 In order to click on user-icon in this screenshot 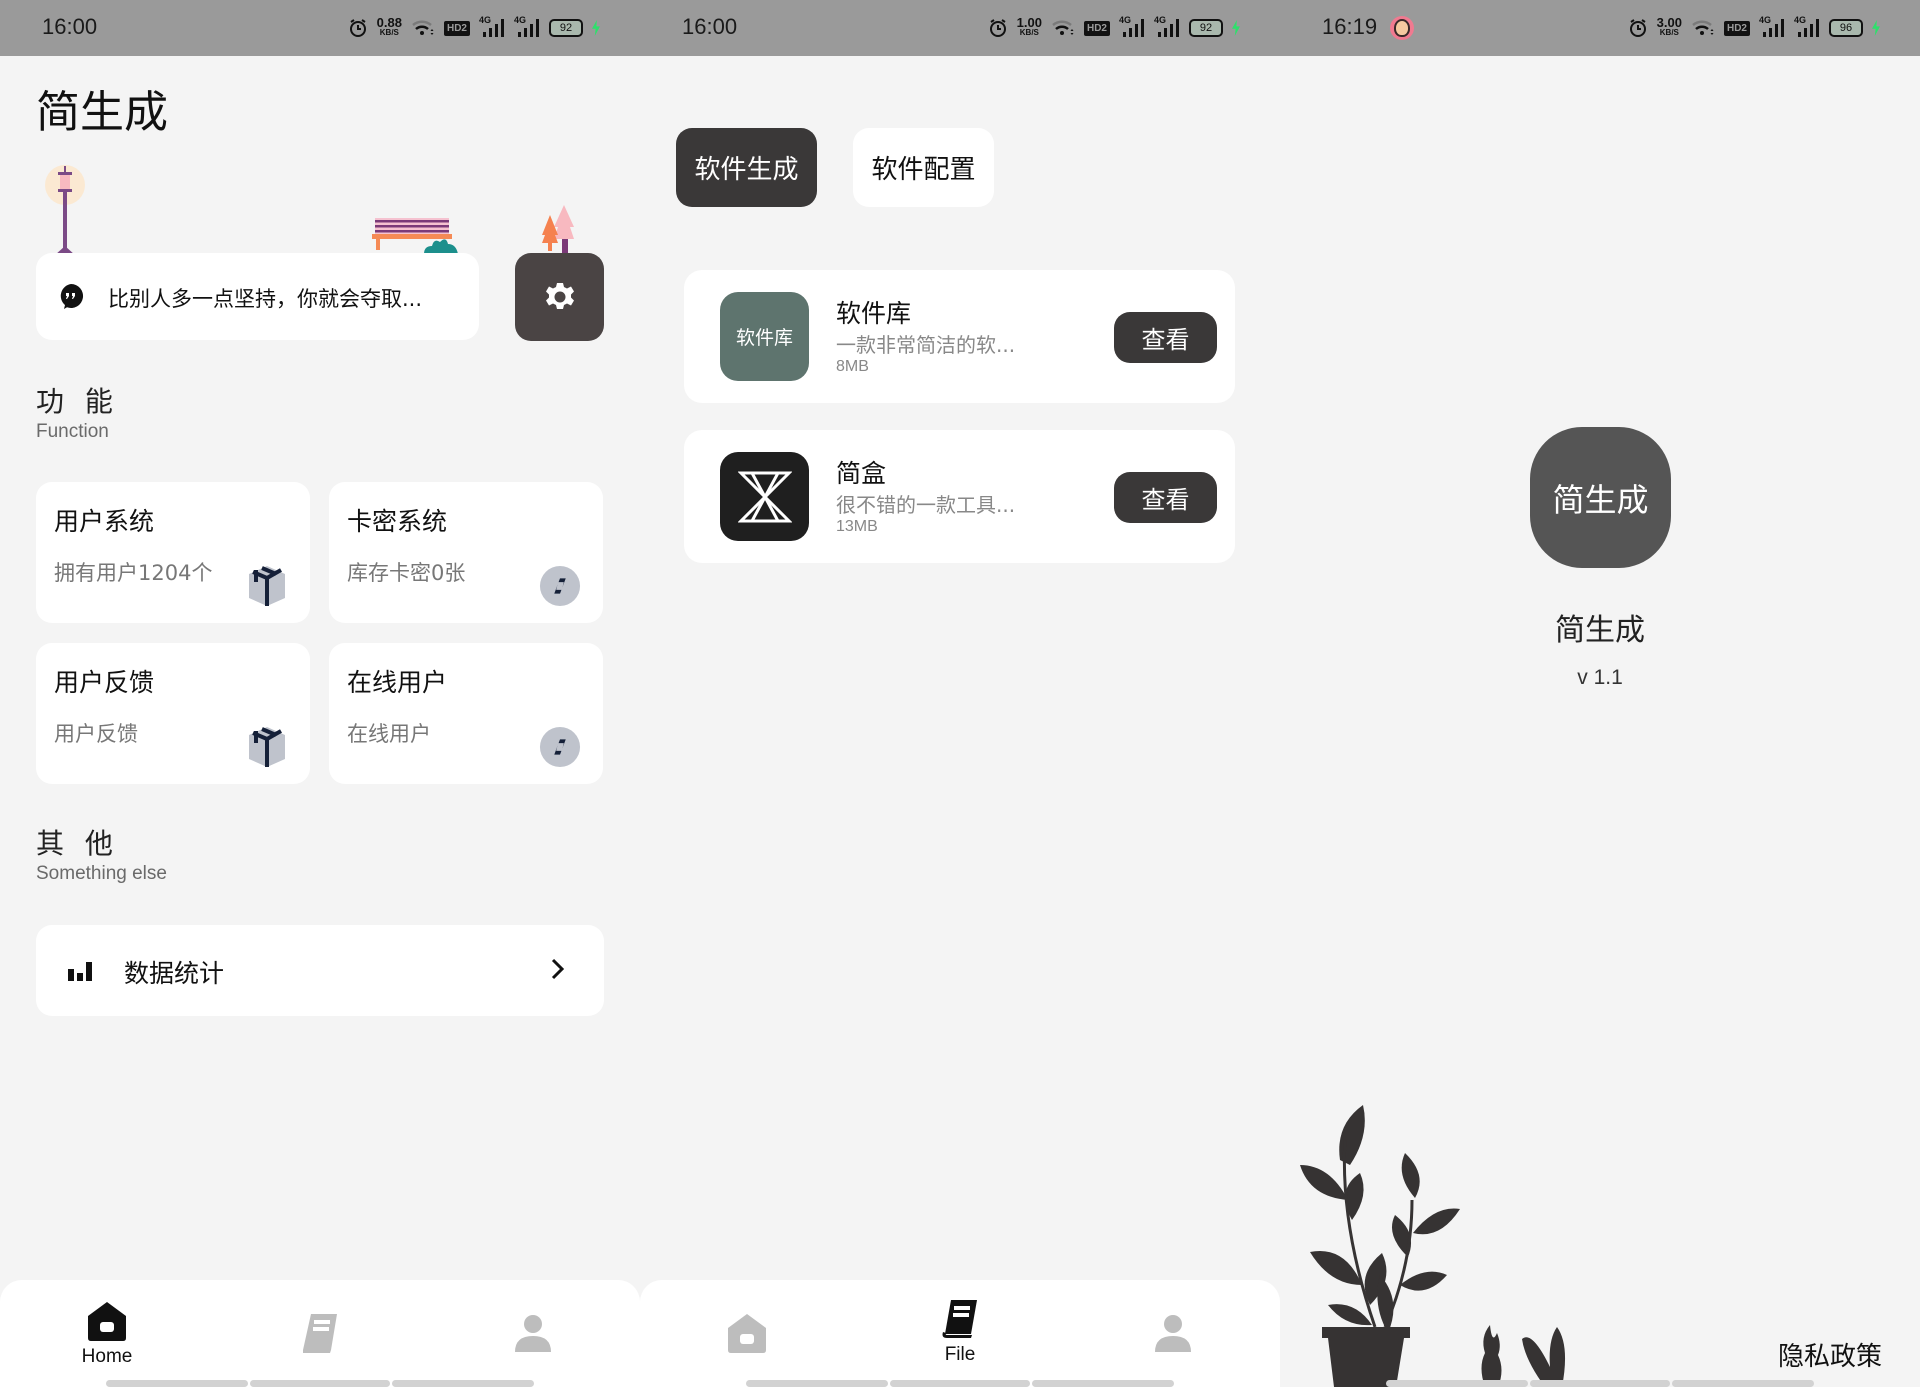, I will do `click(1173, 1333)`.